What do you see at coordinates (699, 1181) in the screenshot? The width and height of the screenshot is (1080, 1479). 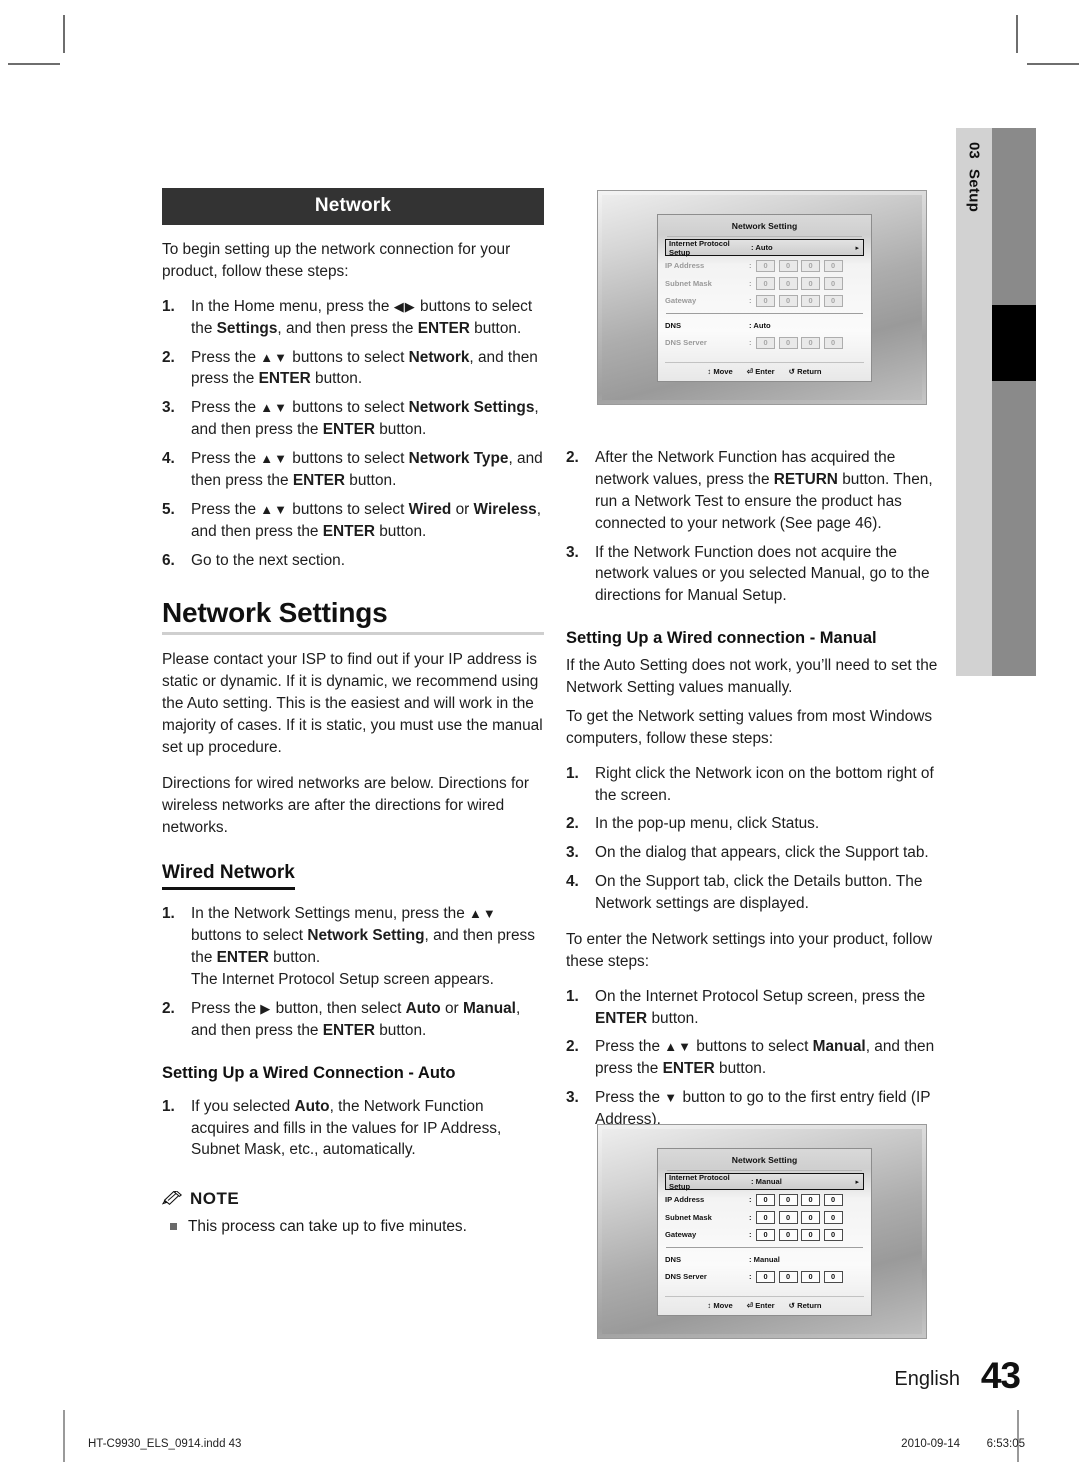 I see `osd-row-label: Internet Protocol Setup` at bounding box center [699, 1181].